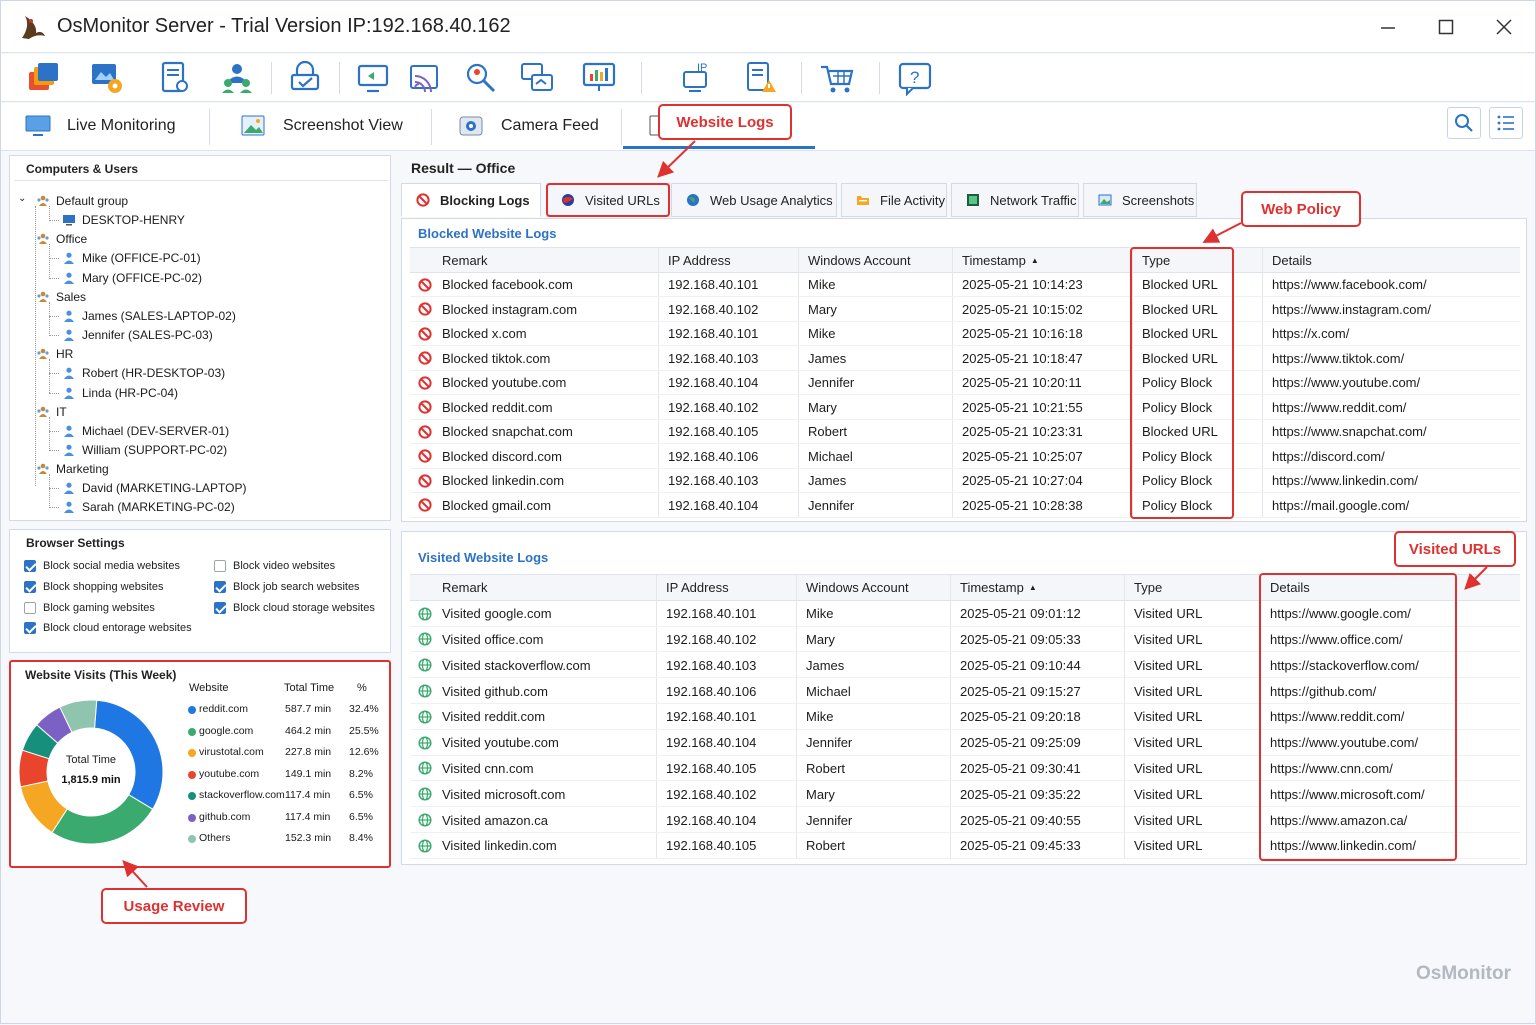  I want to click on tree-item: David (MARKETING-LAPTOP), so click(154, 488).